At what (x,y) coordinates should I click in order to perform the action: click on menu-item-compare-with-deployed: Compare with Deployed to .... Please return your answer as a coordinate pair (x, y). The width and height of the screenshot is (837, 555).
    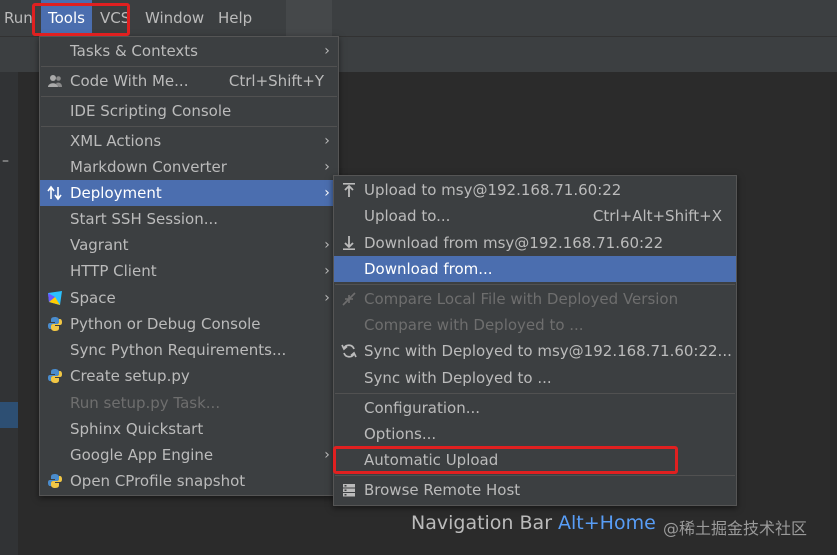
    Looking at the image, I should click on (535, 325).